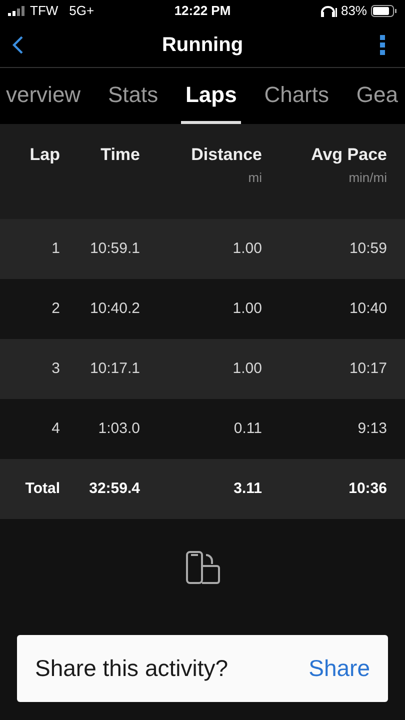  Describe the element at coordinates (368, 248) in the screenshot. I see `table-cell-text: 10:59` at that location.